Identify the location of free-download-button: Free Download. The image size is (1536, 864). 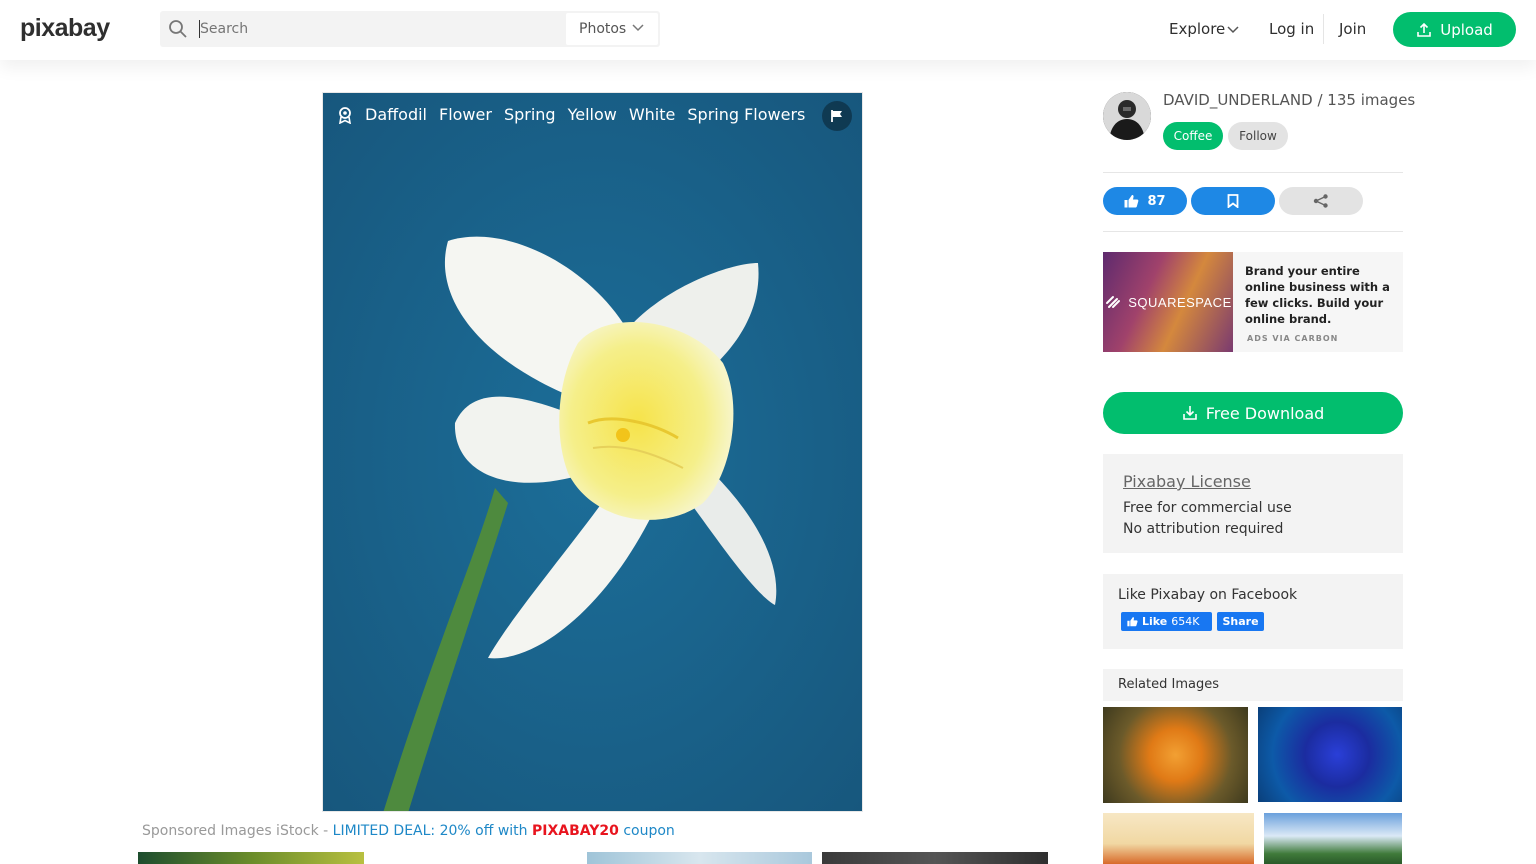
(1253, 413).